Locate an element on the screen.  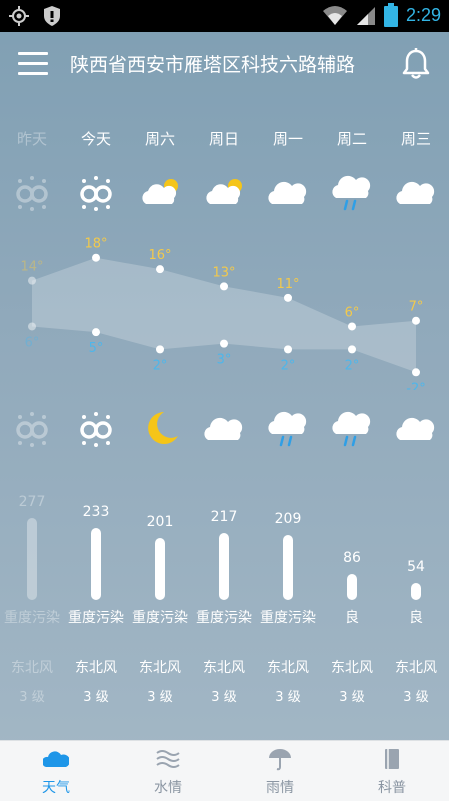
aqi-value: 54 is located at coordinates (416, 567).